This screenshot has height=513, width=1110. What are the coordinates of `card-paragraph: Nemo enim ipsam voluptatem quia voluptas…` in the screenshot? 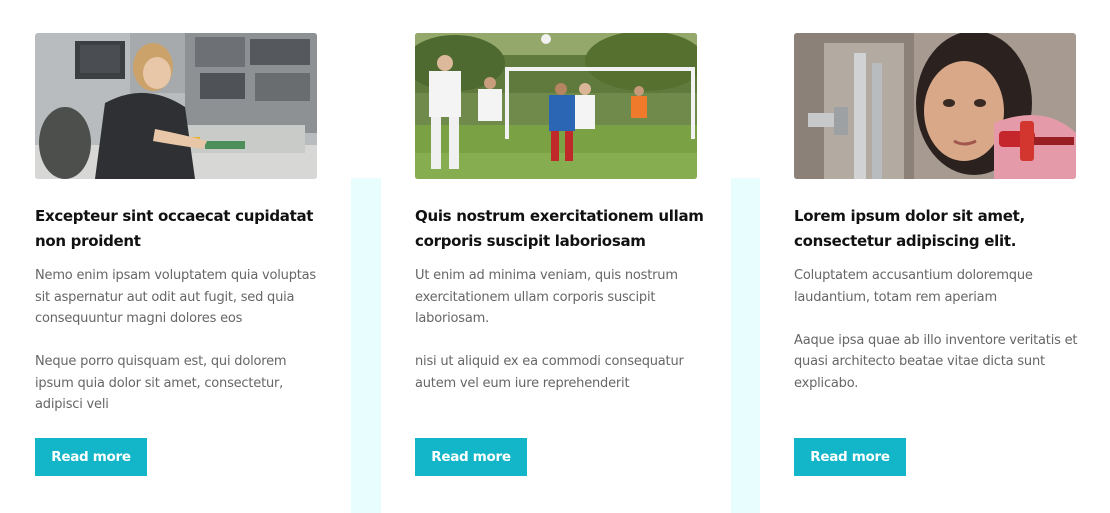 It's located at (176, 297).